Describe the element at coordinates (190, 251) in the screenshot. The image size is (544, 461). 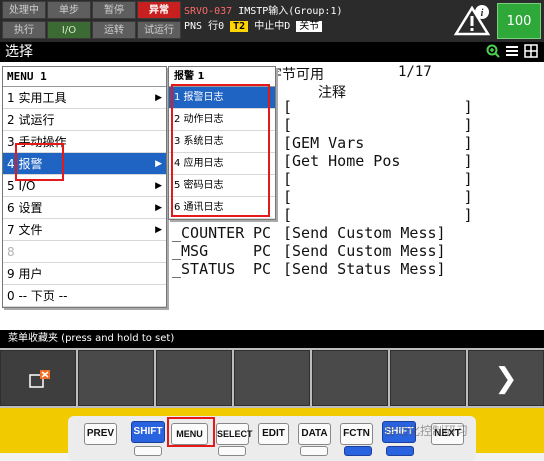
I see `row-name-9: _MSG` at that location.